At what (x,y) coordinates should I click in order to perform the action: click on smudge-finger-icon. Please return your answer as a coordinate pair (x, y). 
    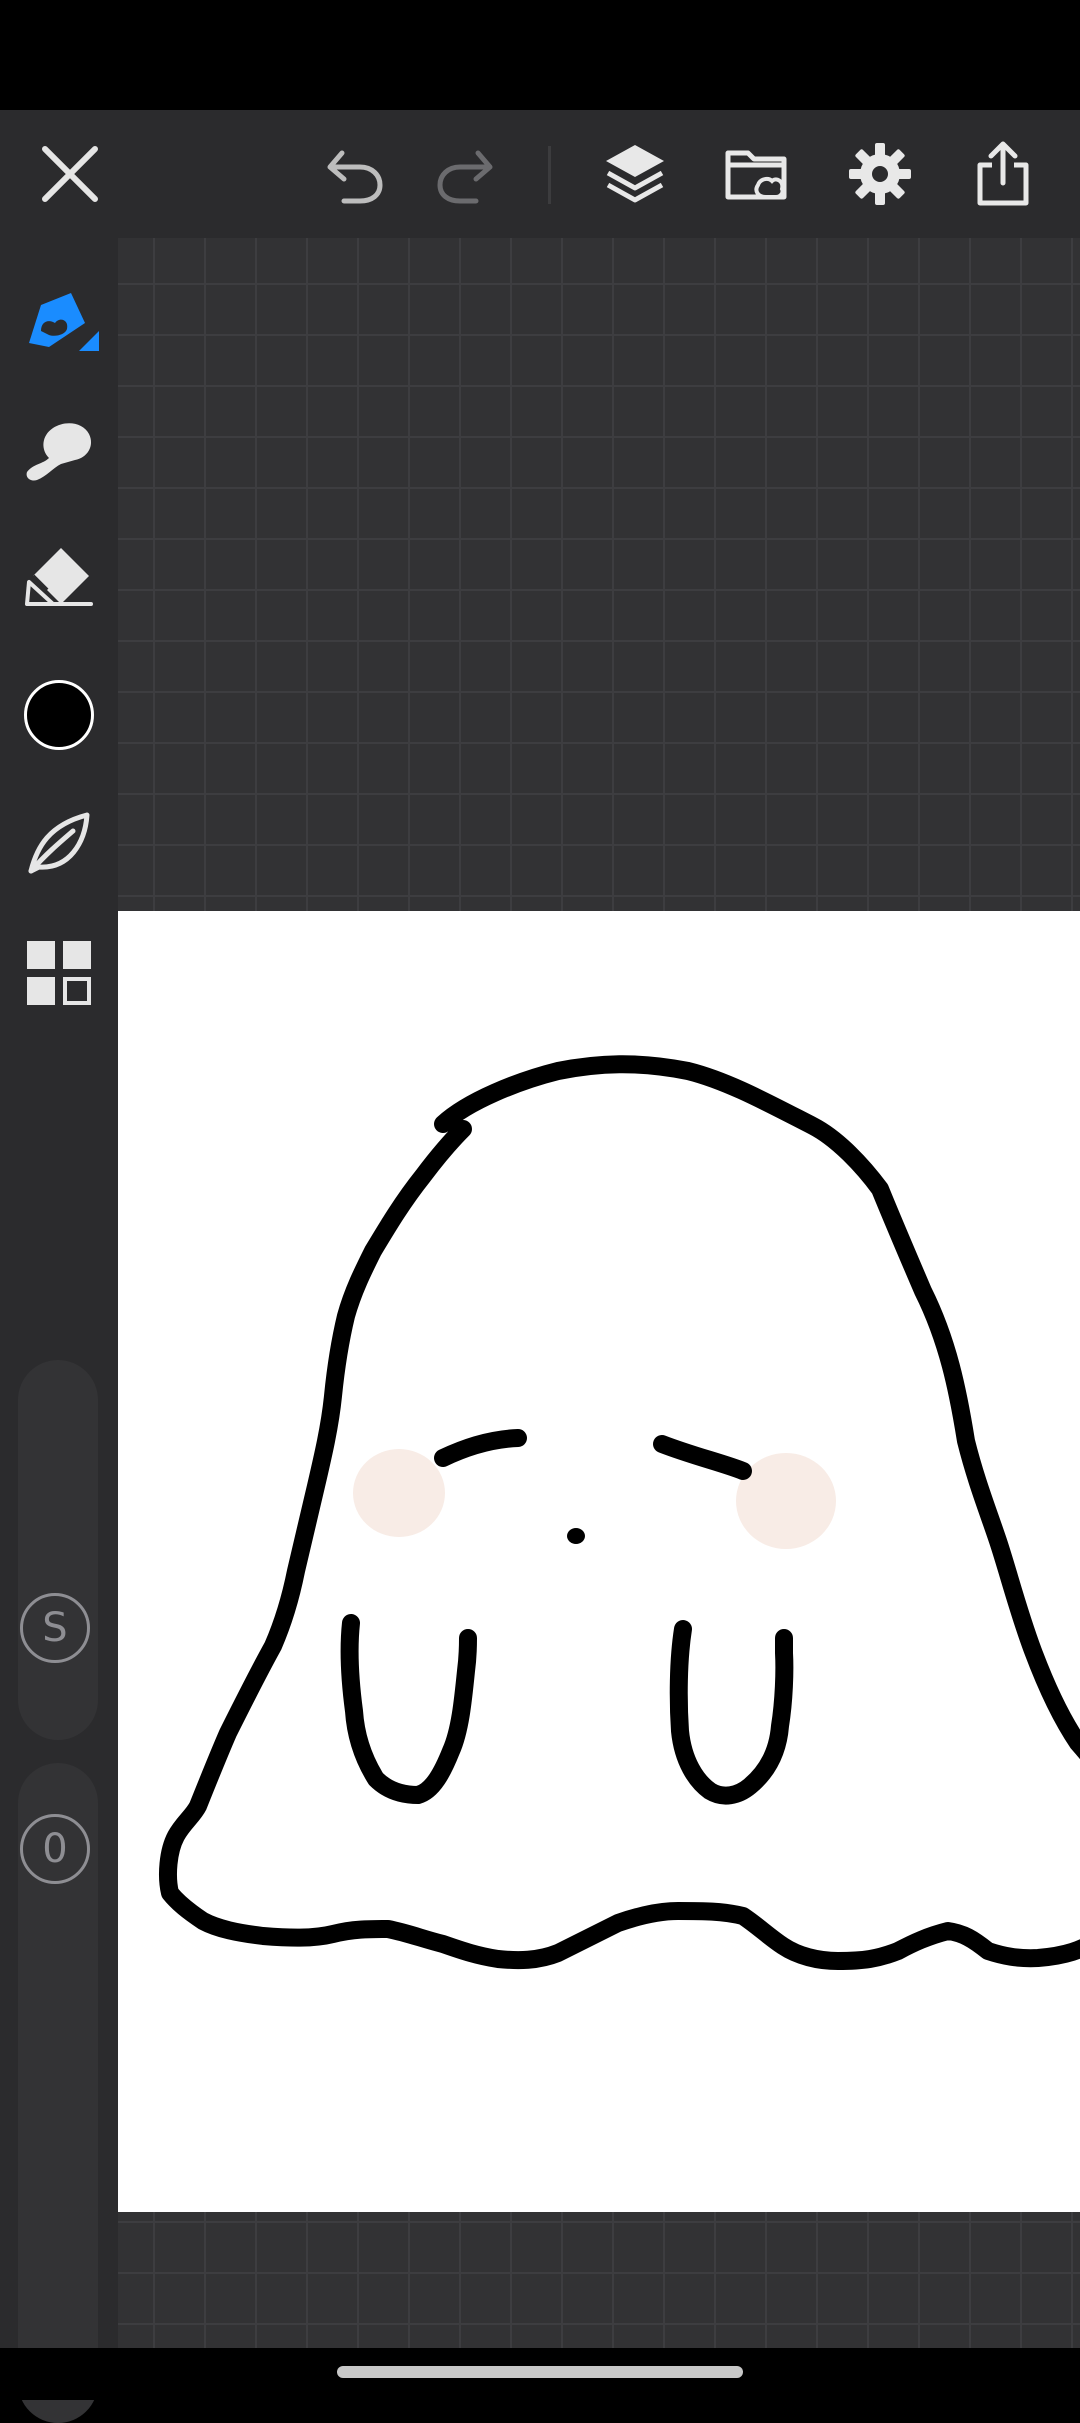
    Looking at the image, I should click on (59, 452).